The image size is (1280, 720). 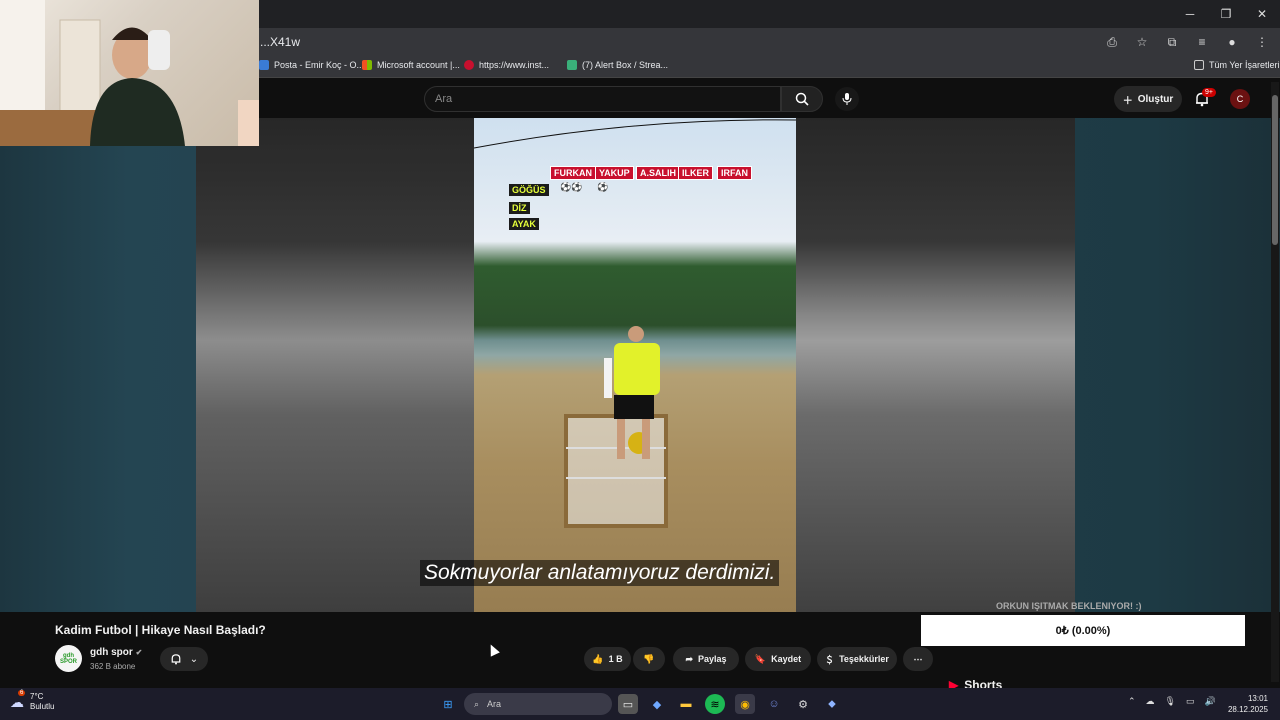 I want to click on channel-name: gdh spor ✔, so click(x=116, y=652).